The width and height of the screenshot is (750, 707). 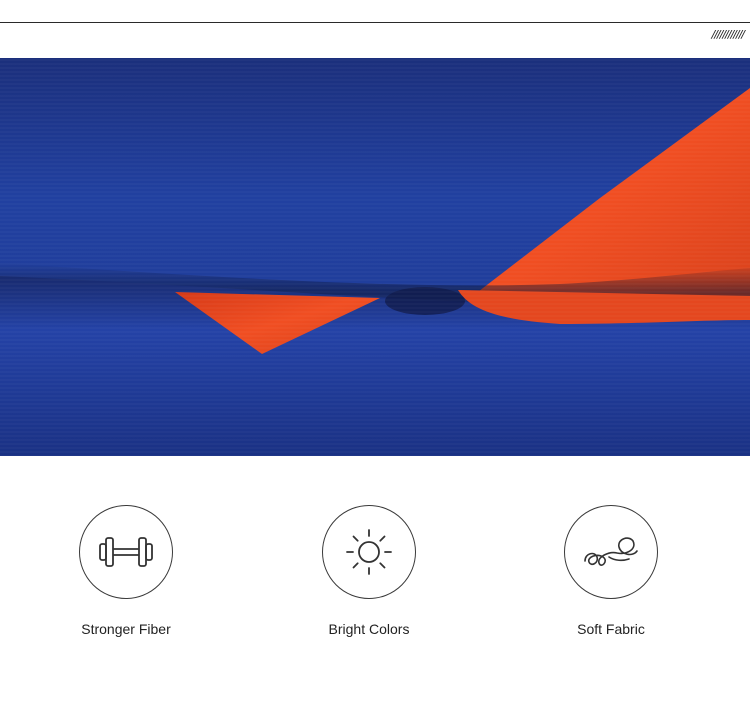 What do you see at coordinates (611, 629) in the screenshot?
I see `feature-label: Soft Fabric` at bounding box center [611, 629].